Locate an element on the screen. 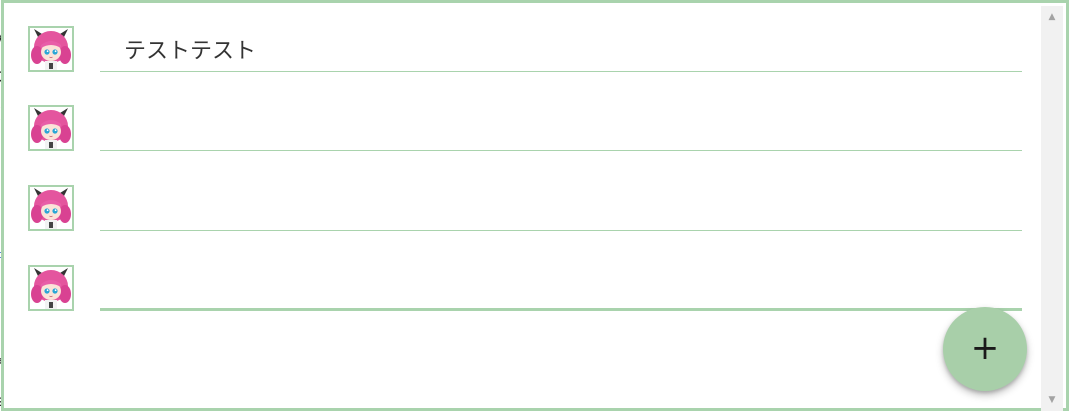 The width and height of the screenshot is (1070, 411). add-button: + is located at coordinates (985, 349).